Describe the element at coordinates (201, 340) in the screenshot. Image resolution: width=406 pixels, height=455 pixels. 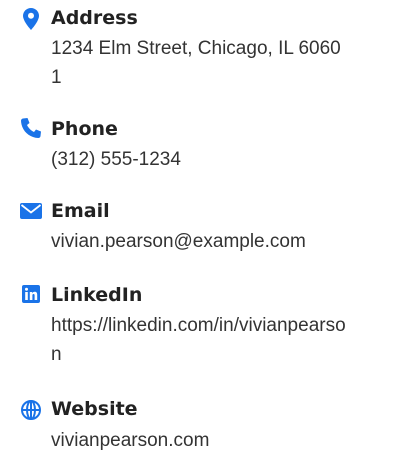
I see `linkedin-value: https://linkedin.com/in/vivianpearson` at that location.